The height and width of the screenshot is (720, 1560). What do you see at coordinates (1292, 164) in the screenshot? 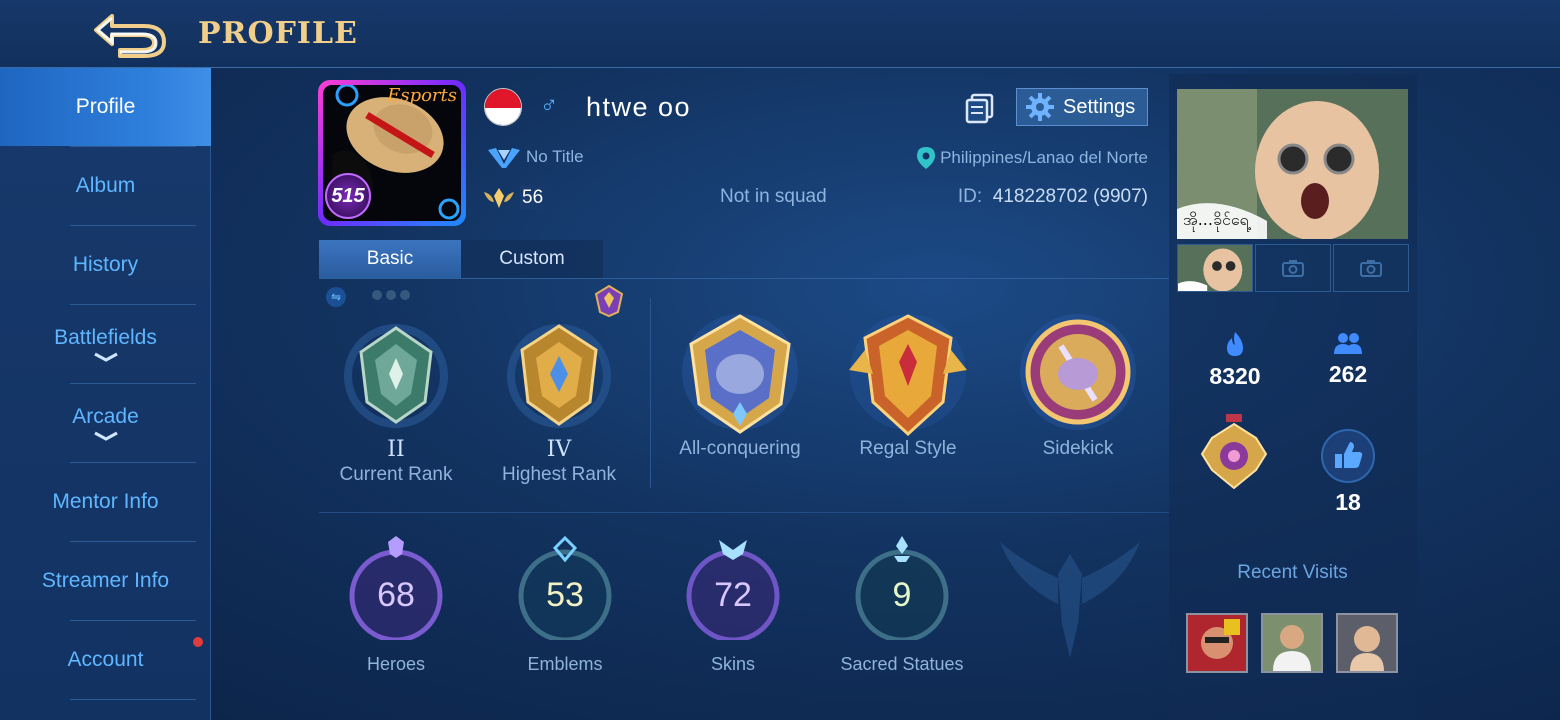
I see `profile-photo: အို...ခိုင်ရေ့` at bounding box center [1292, 164].